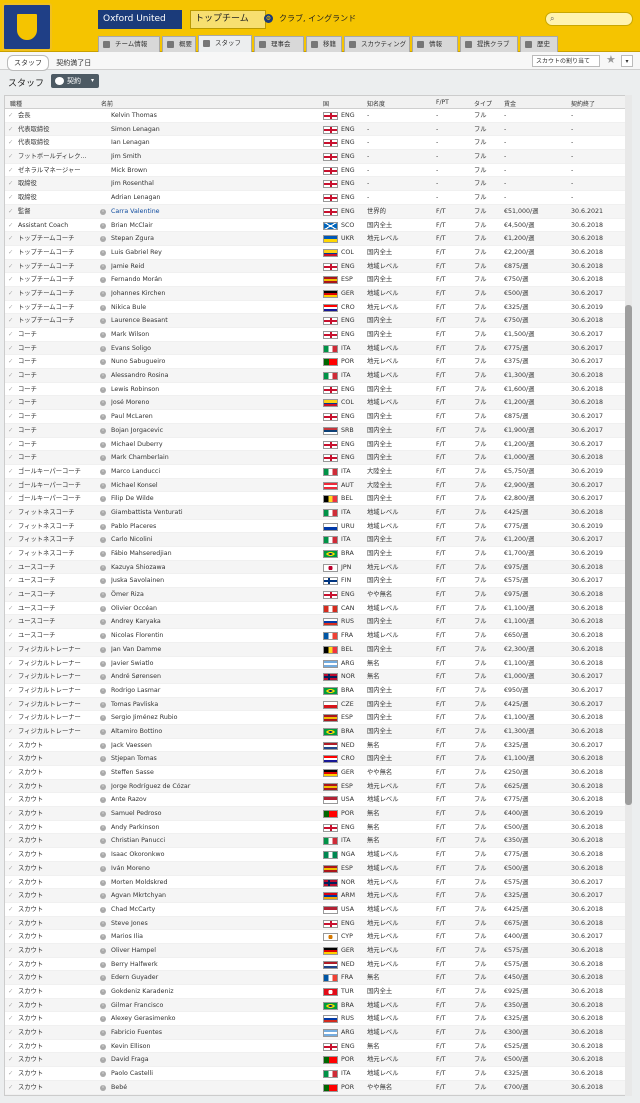 This screenshot has height=1103, width=640. Describe the element at coordinates (216, 1006) in the screenshot. I see `cell-name: Gilmar Francisco` at that location.